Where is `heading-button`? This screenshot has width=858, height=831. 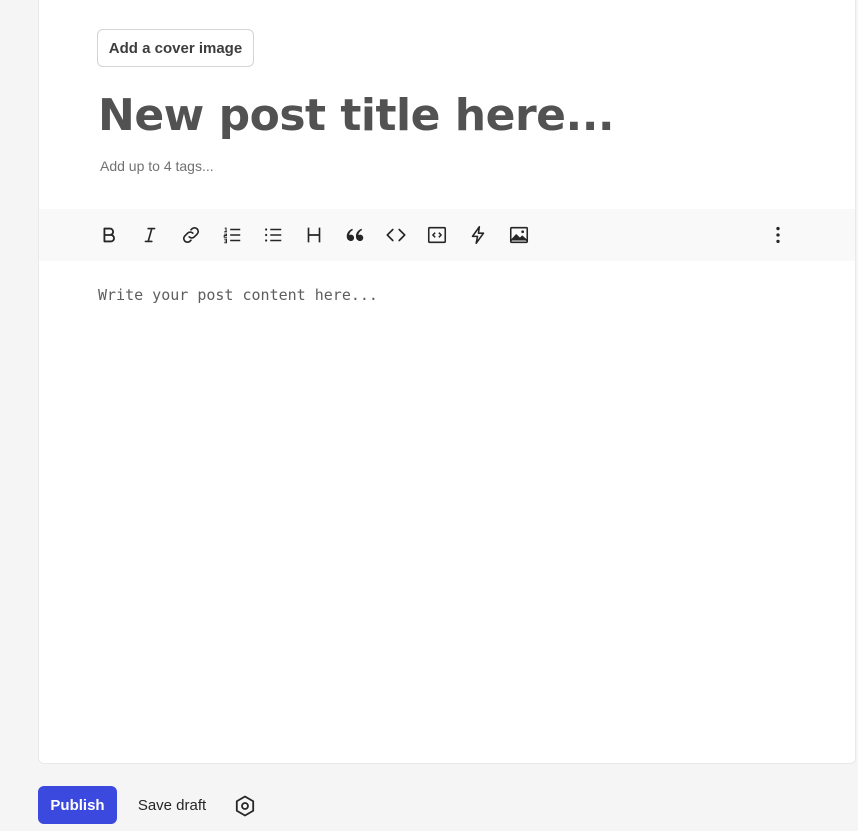
heading-button is located at coordinates (314, 235).